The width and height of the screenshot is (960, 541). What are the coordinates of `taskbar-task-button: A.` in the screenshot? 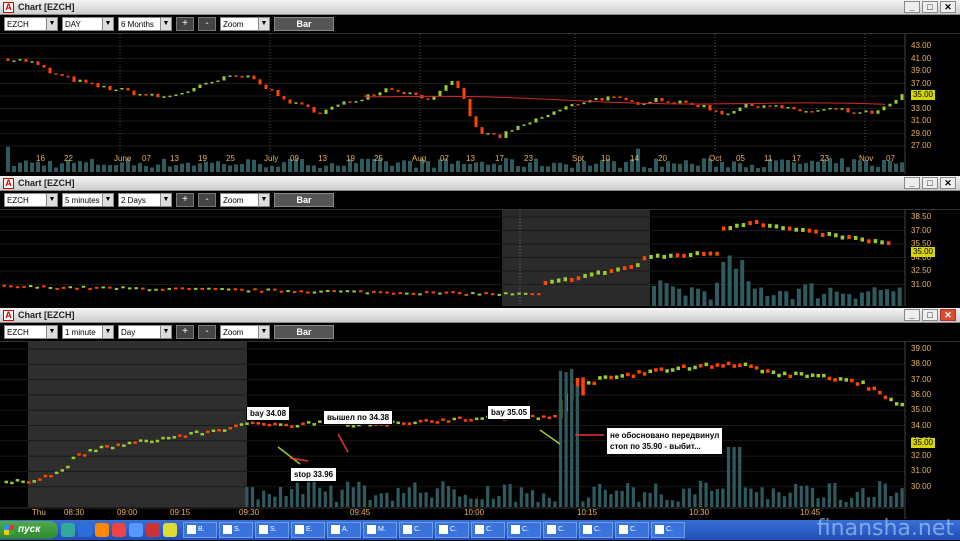 It's located at (344, 530).